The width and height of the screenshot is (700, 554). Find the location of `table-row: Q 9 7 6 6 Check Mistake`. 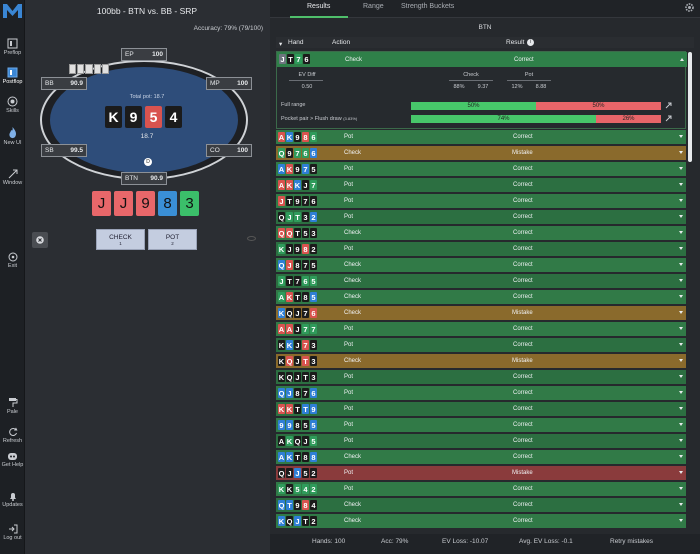

table-row: Q 9 7 6 6 Check Mistake is located at coordinates (481, 153).